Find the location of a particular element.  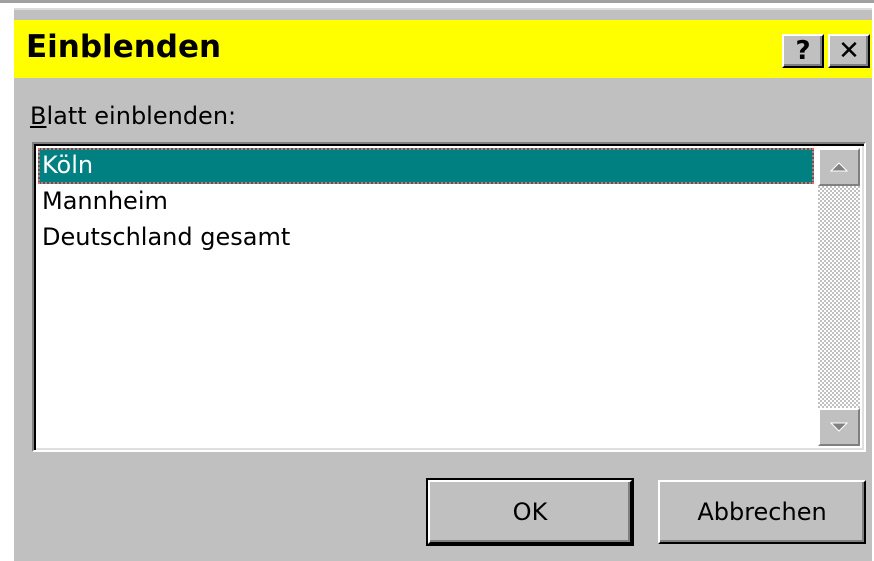

close-icon: ✕ is located at coordinates (849, 51).